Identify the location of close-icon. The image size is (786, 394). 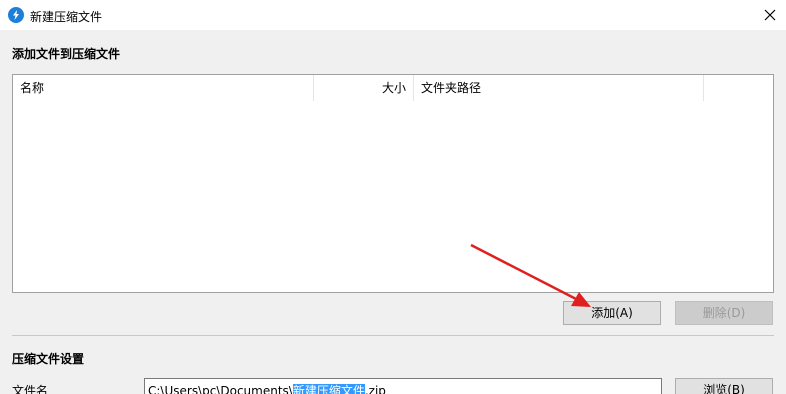
(770, 15).